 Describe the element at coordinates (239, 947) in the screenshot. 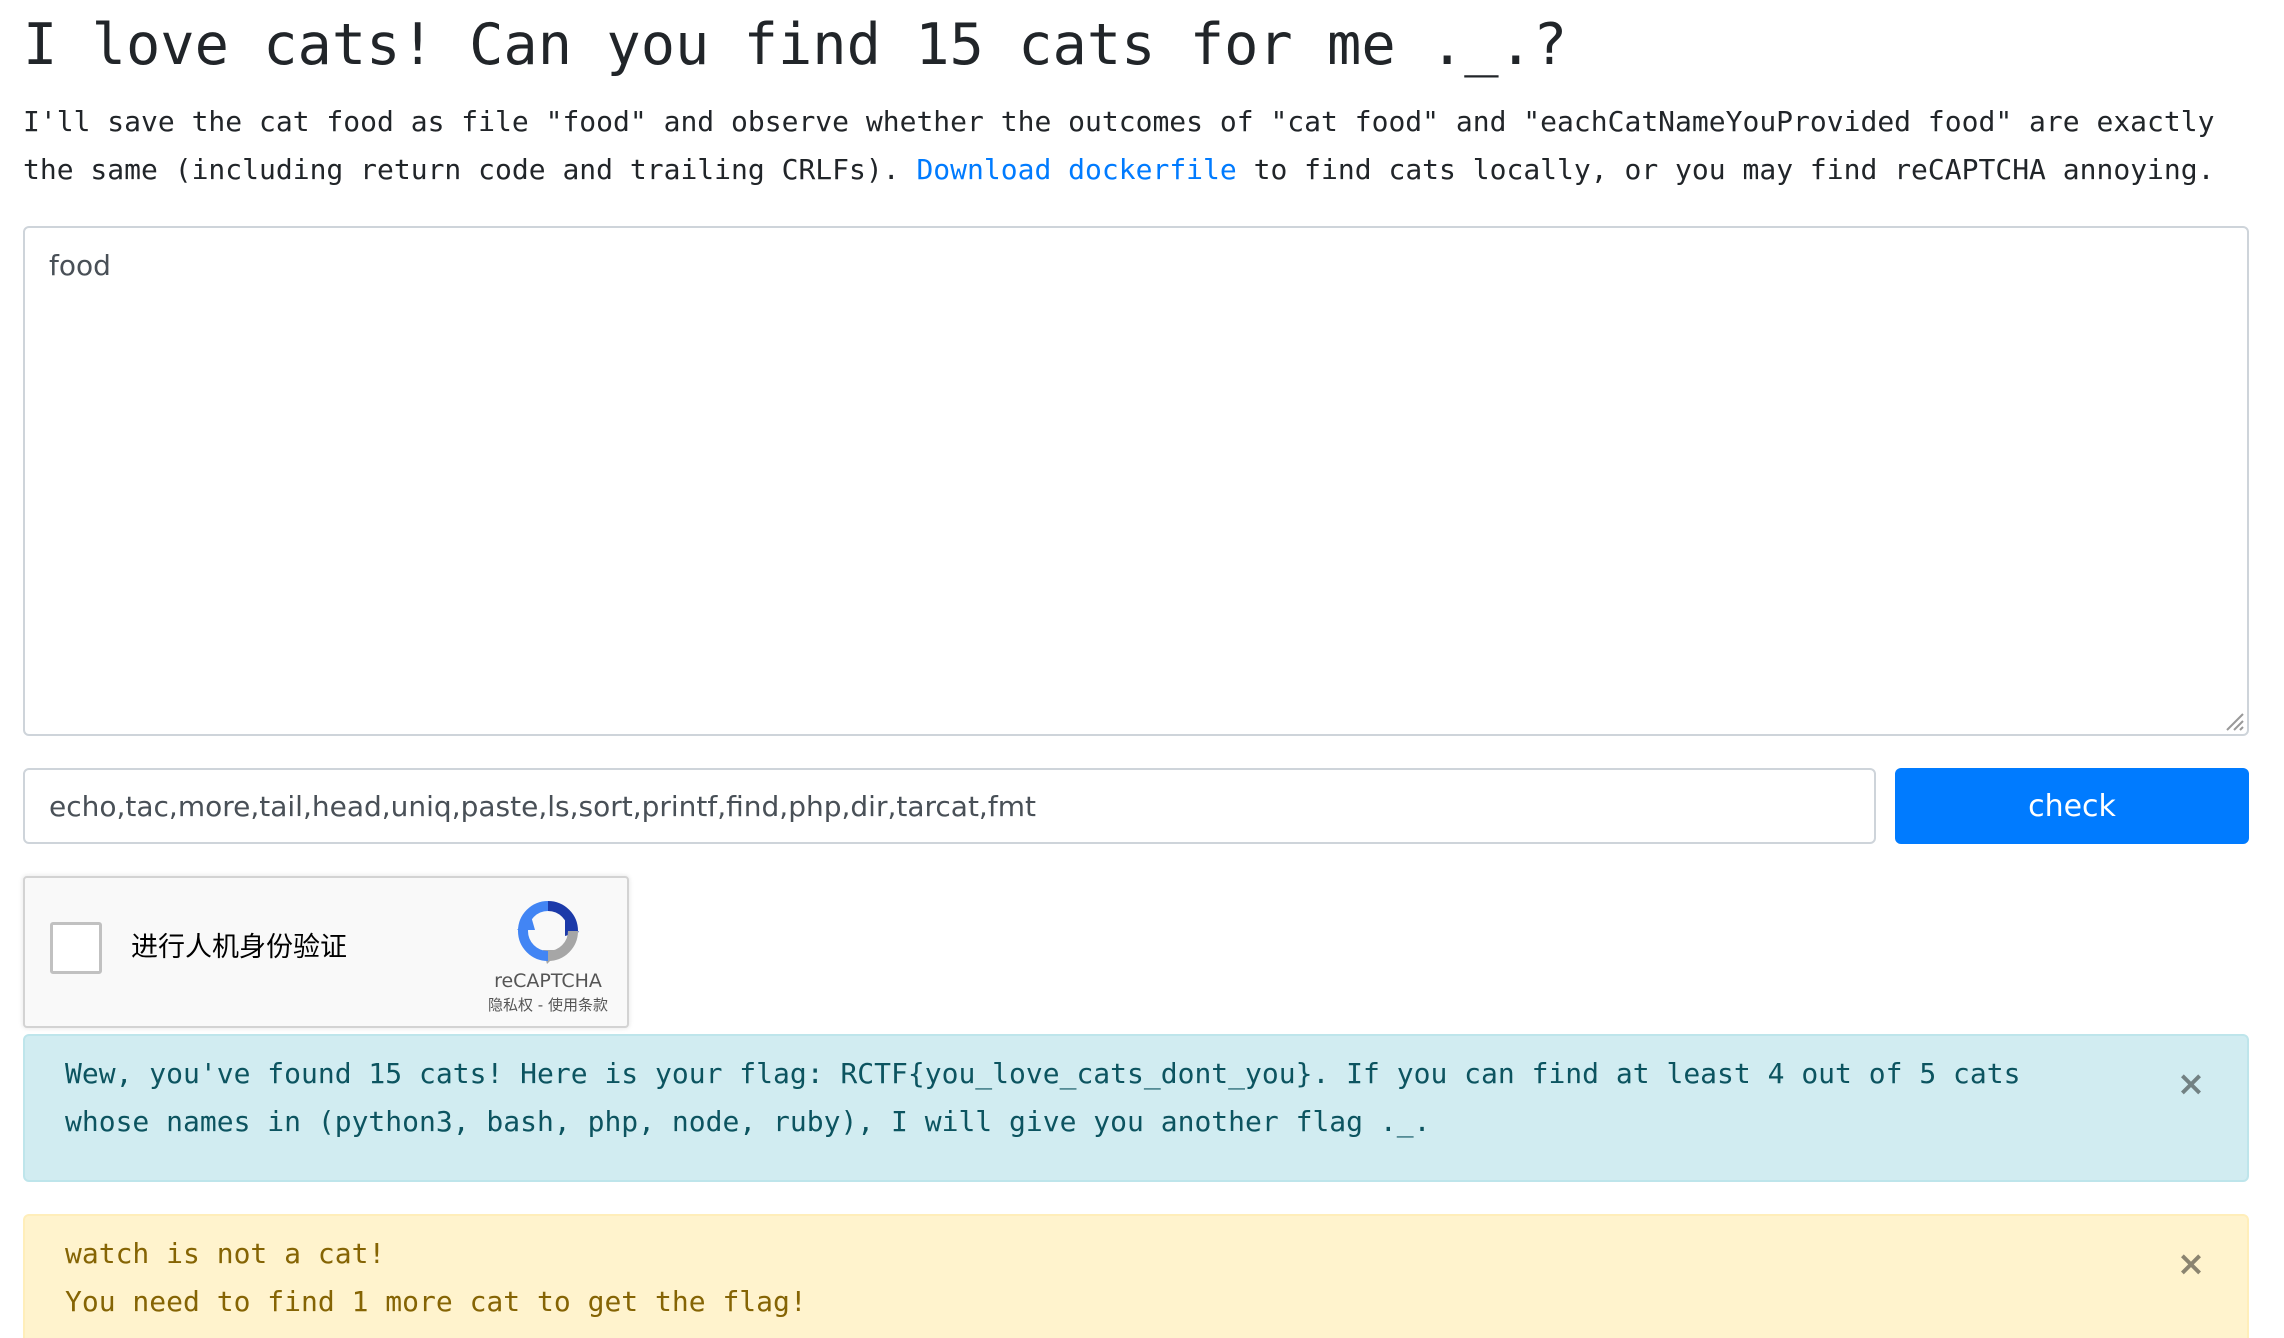

I see `recaptcha-label: 进行人机身份验证` at that location.